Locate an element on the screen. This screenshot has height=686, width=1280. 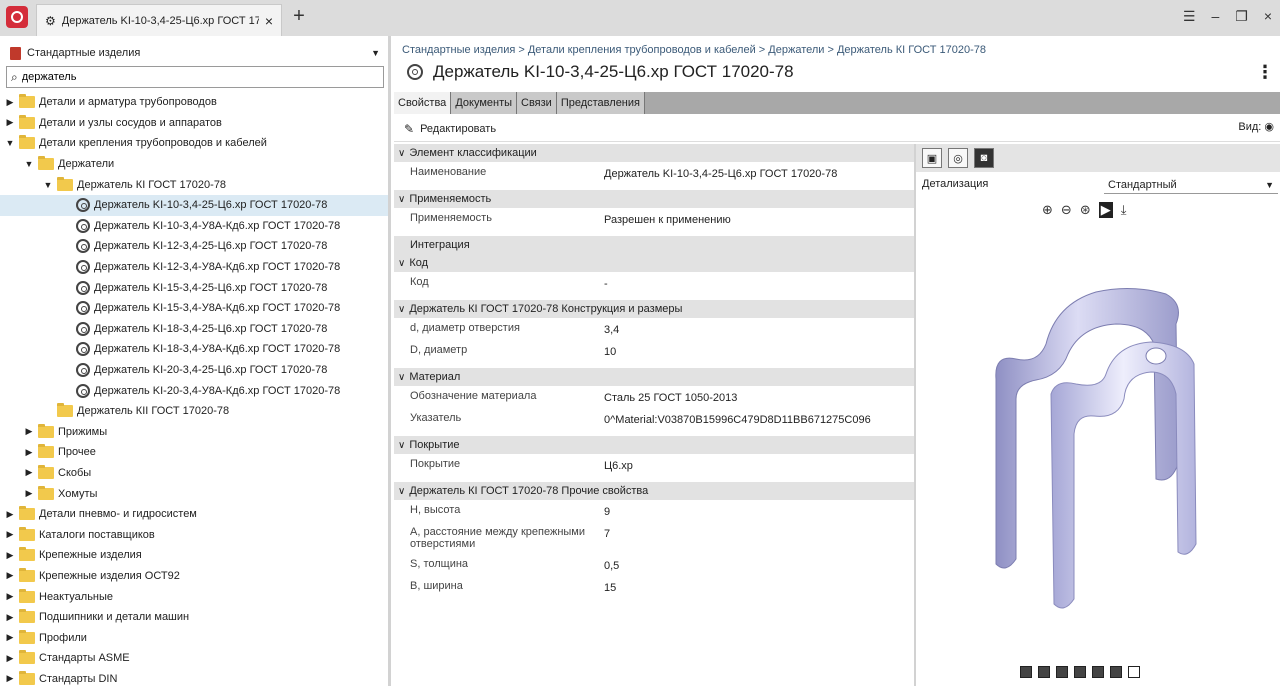
tab-representations: Представления is located at coordinates (600, 103).